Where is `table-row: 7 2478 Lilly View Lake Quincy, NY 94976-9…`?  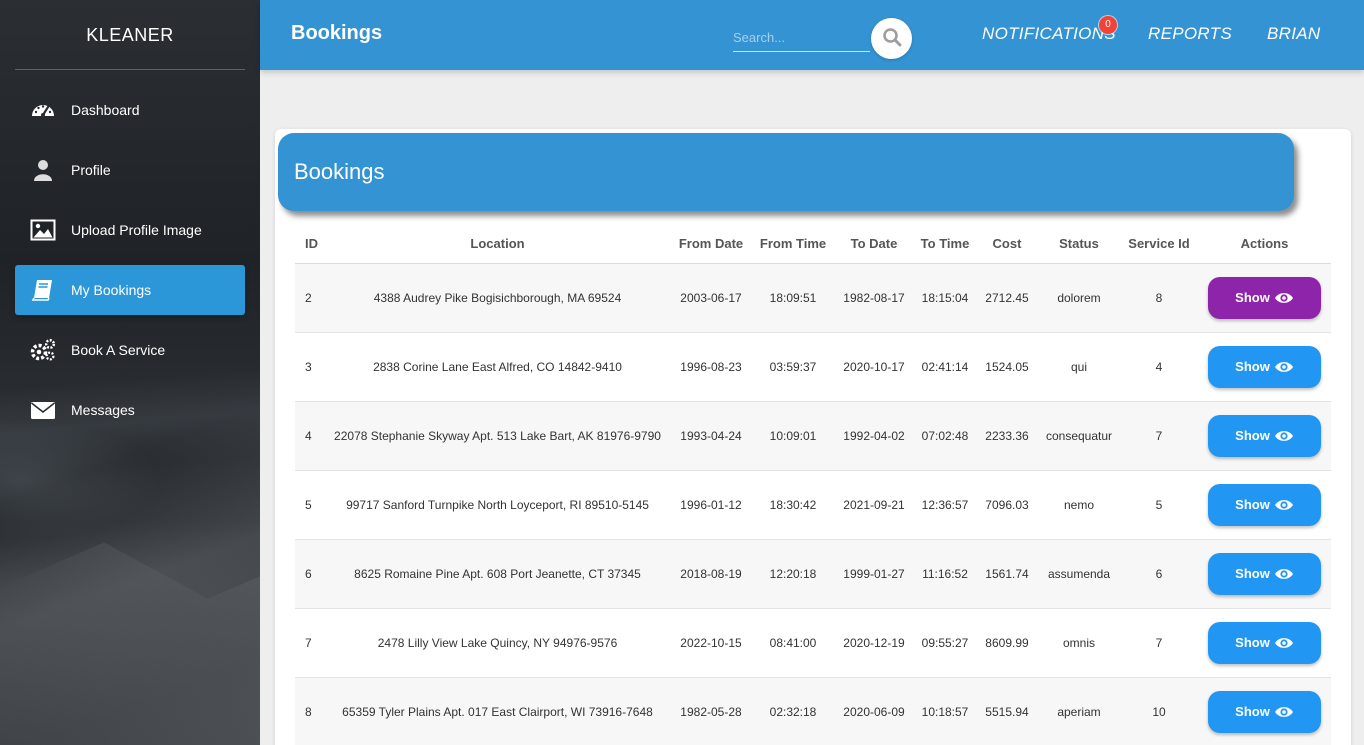
table-row: 7 2478 Lilly View Lake Quincy, NY 94976-9… is located at coordinates (813, 642).